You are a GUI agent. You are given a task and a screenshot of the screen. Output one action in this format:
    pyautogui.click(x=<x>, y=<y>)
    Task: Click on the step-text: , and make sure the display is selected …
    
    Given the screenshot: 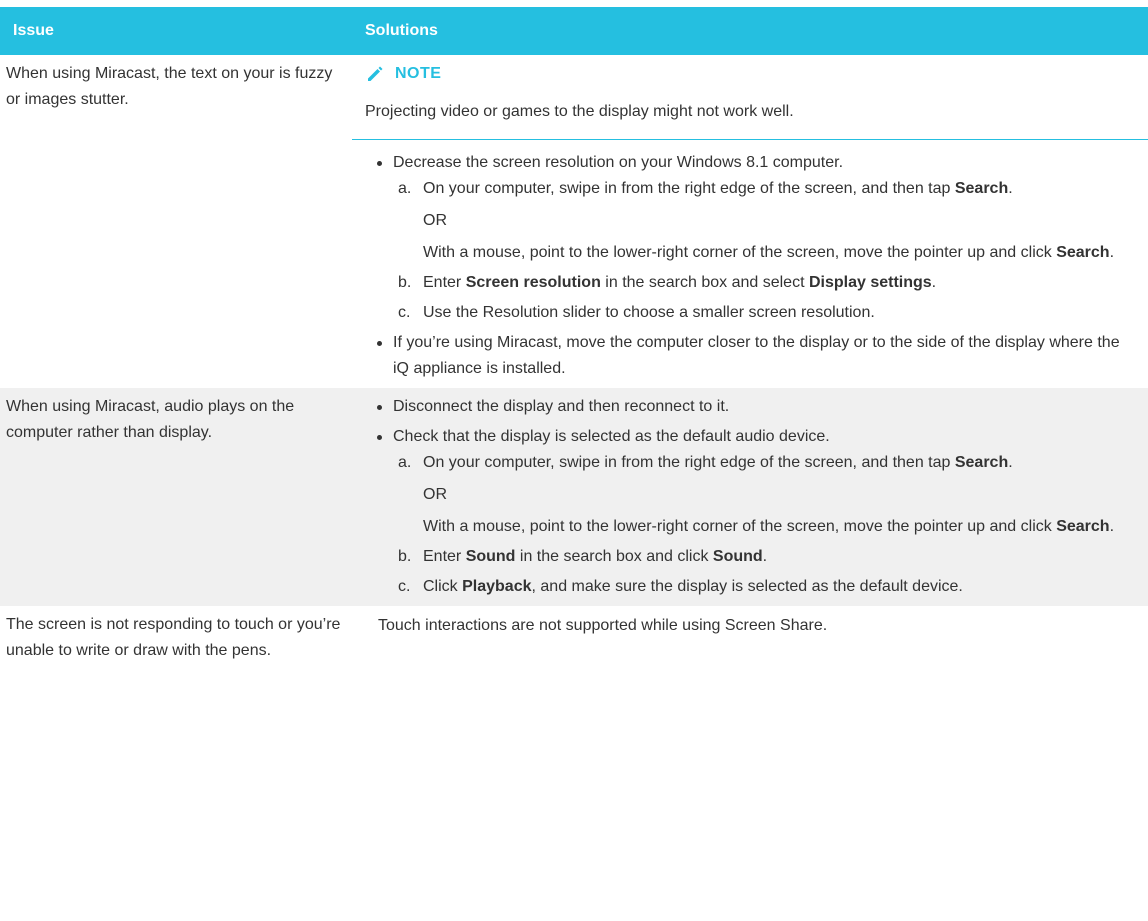 What is the action you would take?
    pyautogui.click(x=747, y=586)
    